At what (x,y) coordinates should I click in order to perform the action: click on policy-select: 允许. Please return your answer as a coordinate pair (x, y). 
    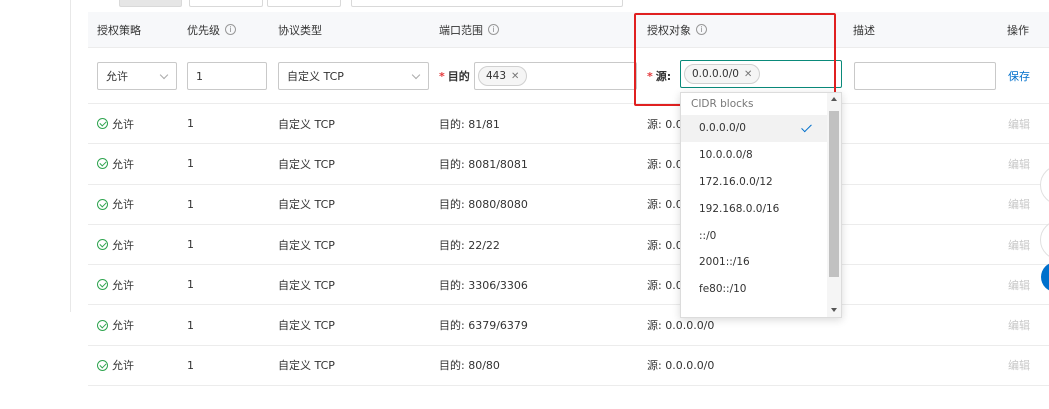
    Looking at the image, I should click on (137, 76).